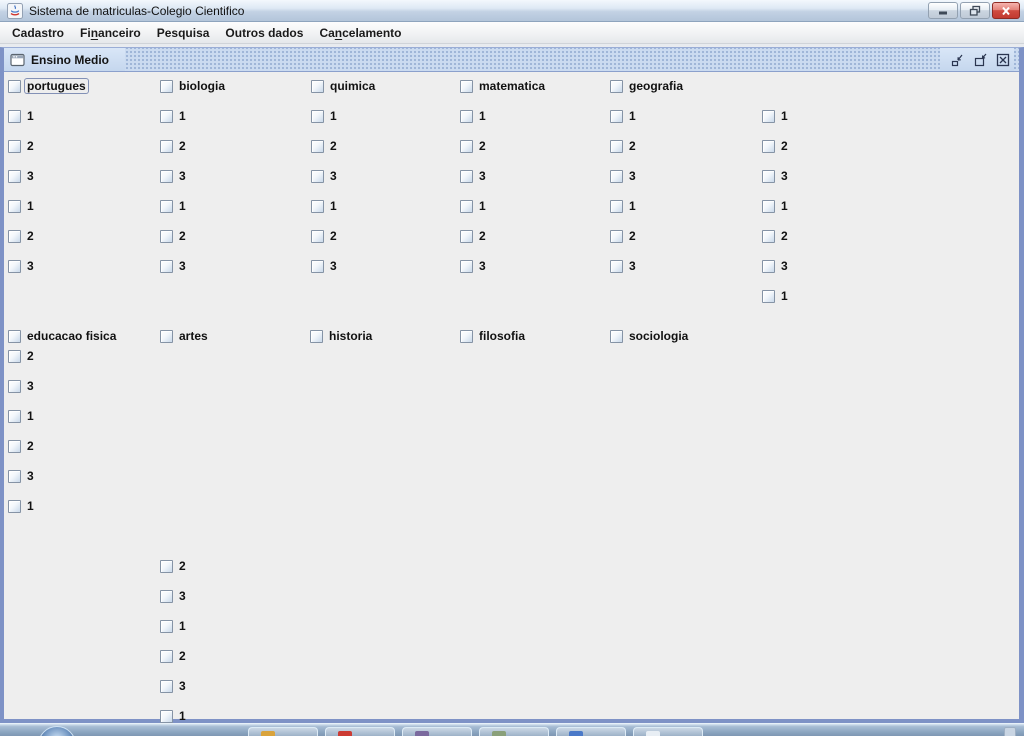 This screenshot has height=736, width=1024. Describe the element at coordinates (342, 336) in the screenshot. I see `subject-checkbox-historia: historia` at that location.